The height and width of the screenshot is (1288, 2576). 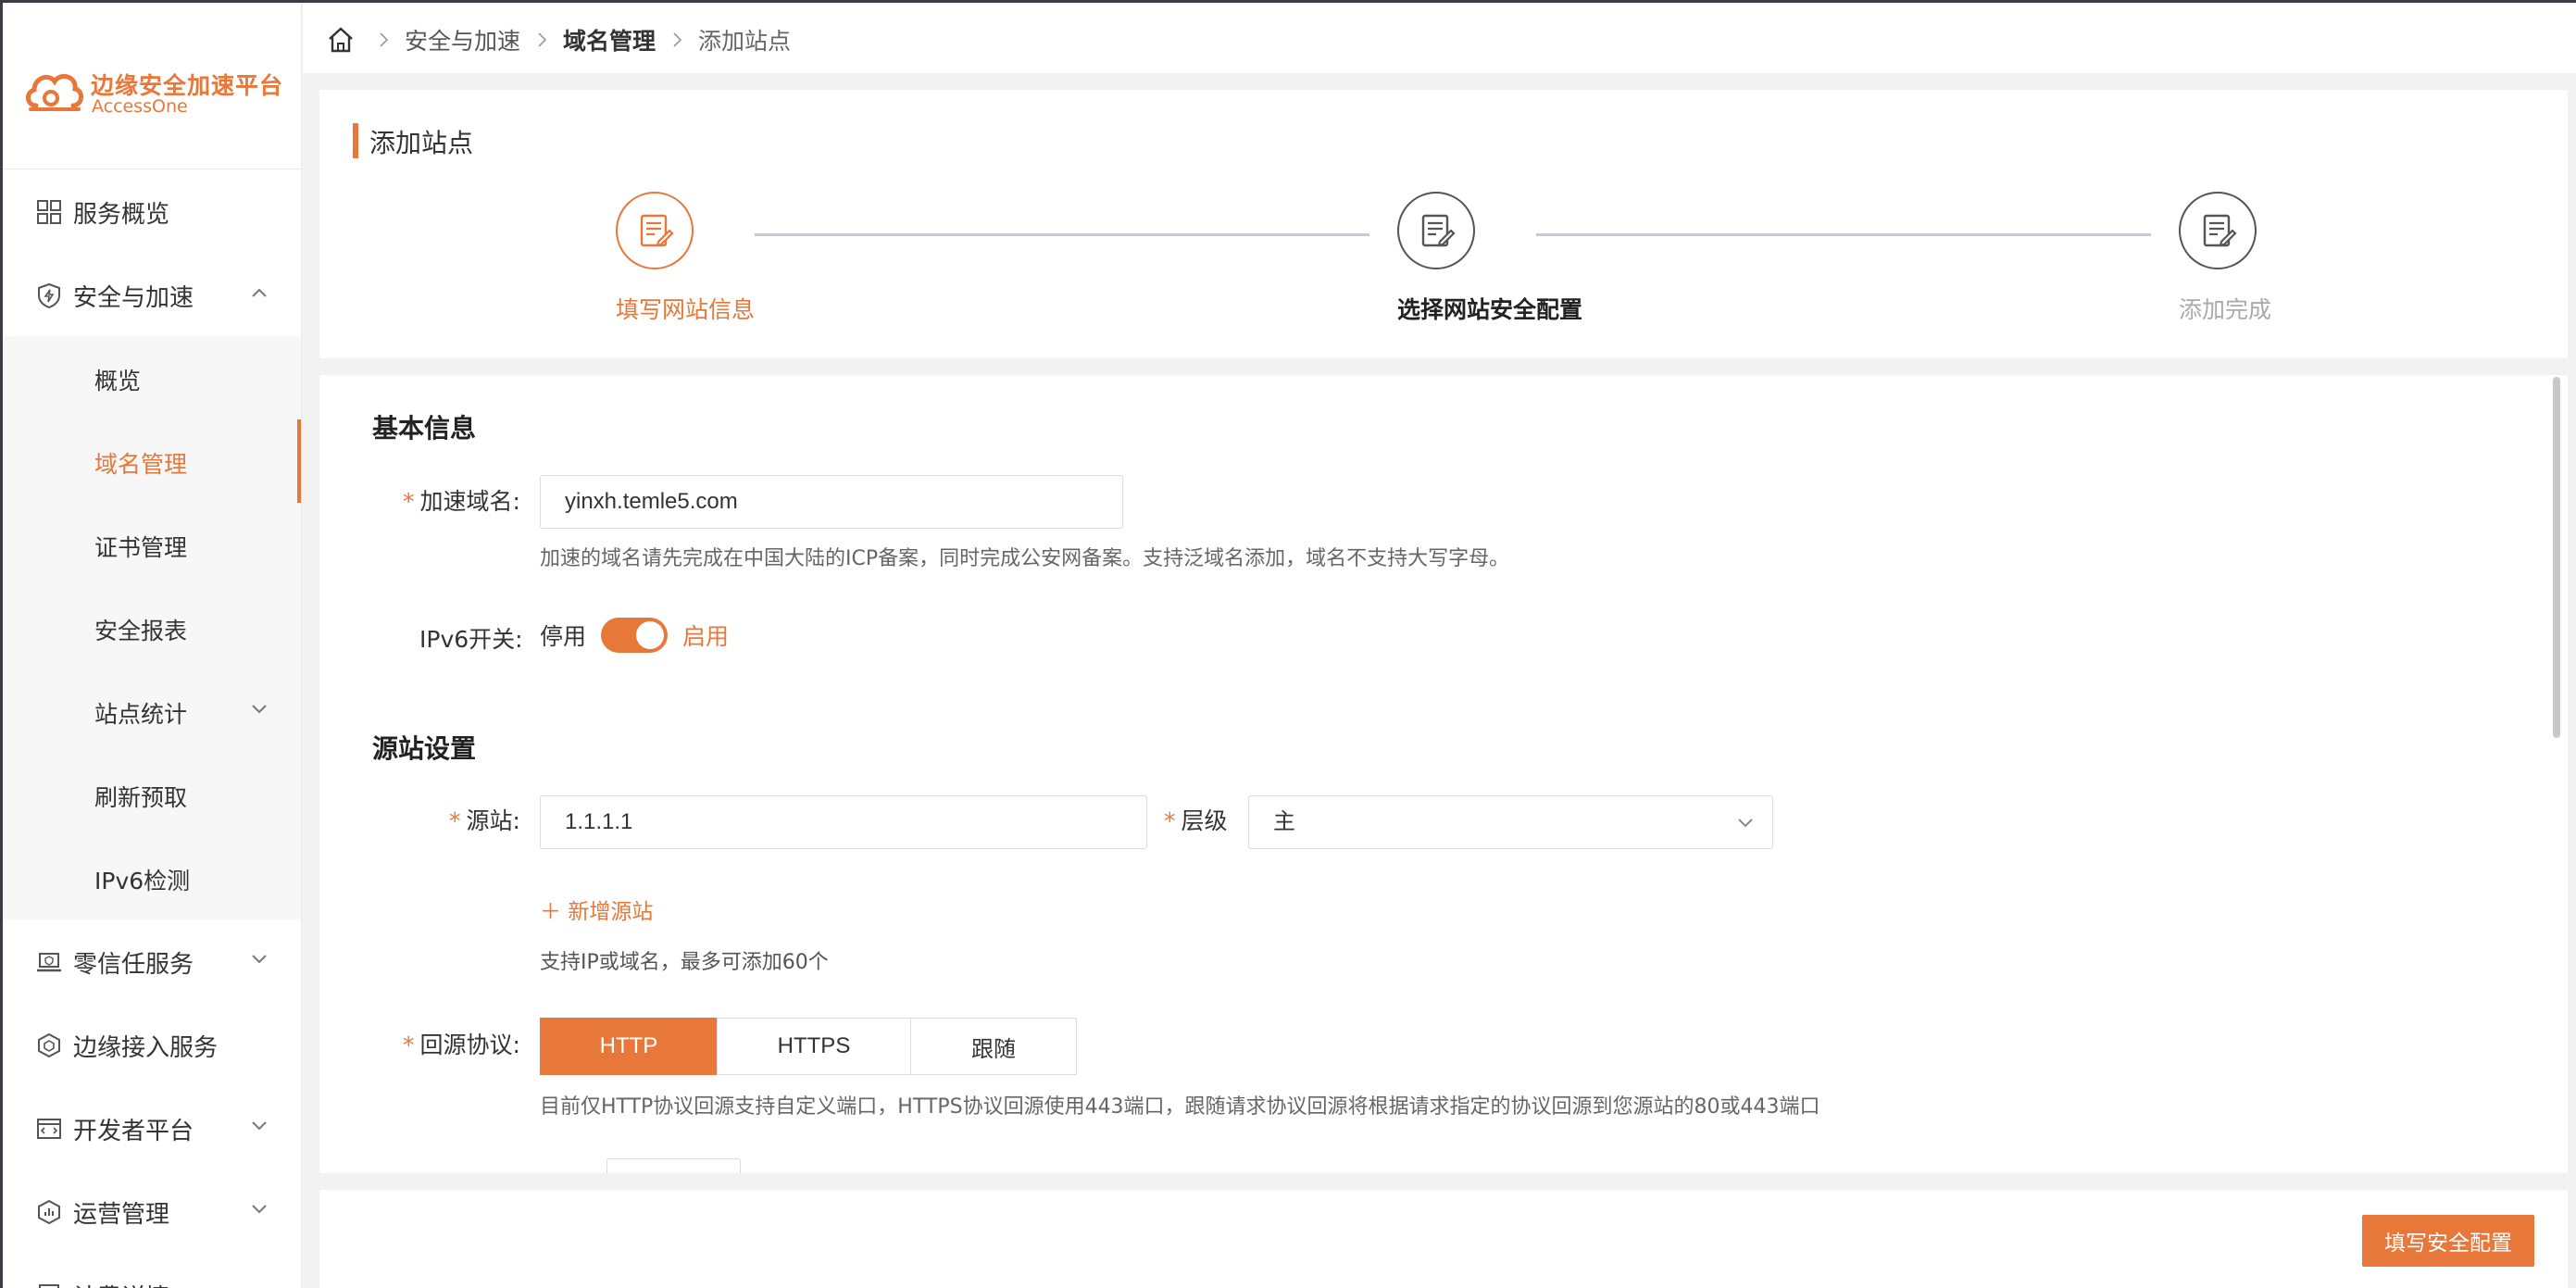 I want to click on sidebar-item-label: 边缘接入服务, so click(x=146, y=1048).